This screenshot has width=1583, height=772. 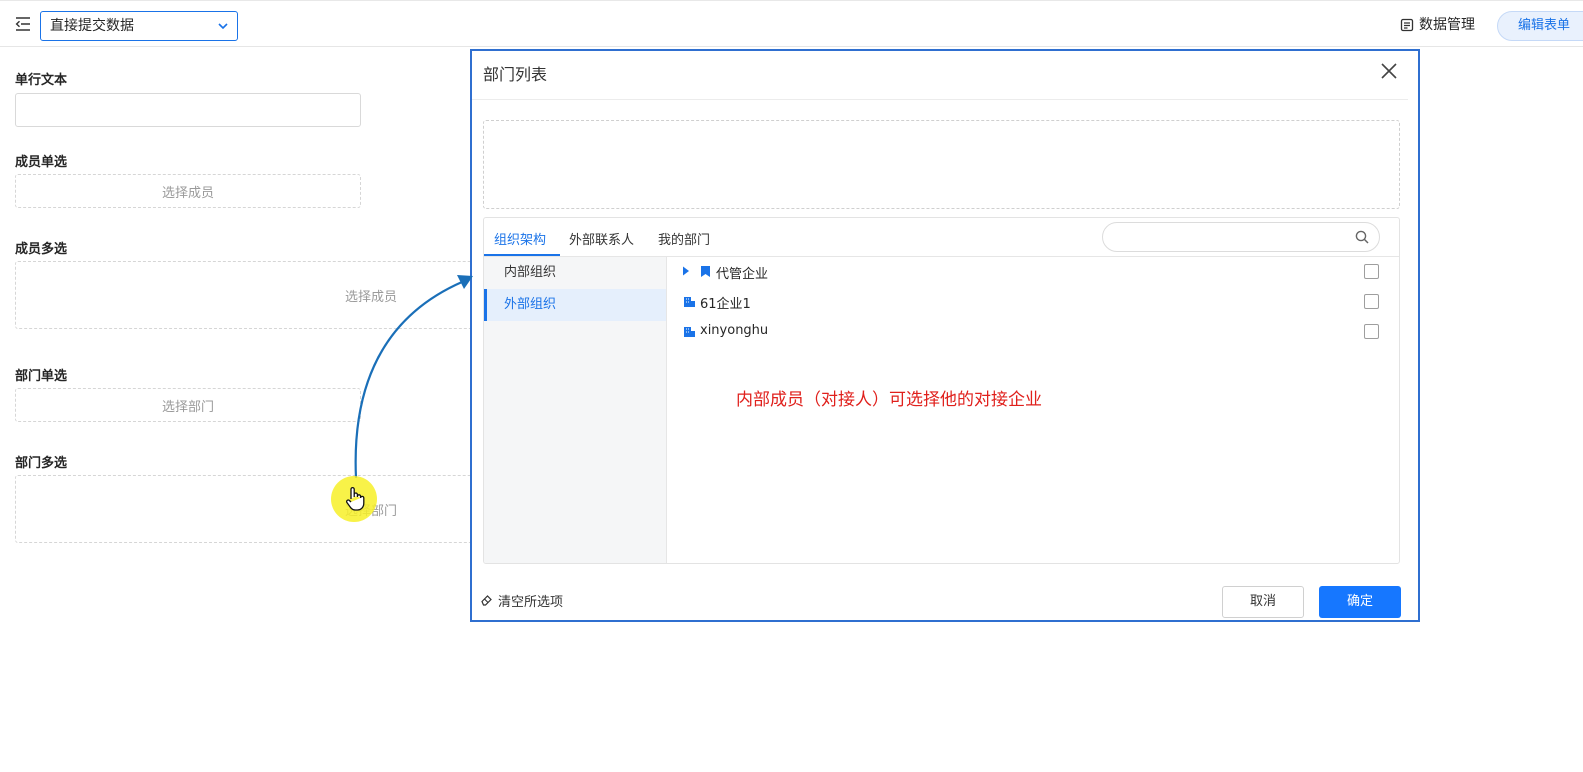 What do you see at coordinates (1544, 25) in the screenshot?
I see `edit-form-label: 编辑表单` at bounding box center [1544, 25].